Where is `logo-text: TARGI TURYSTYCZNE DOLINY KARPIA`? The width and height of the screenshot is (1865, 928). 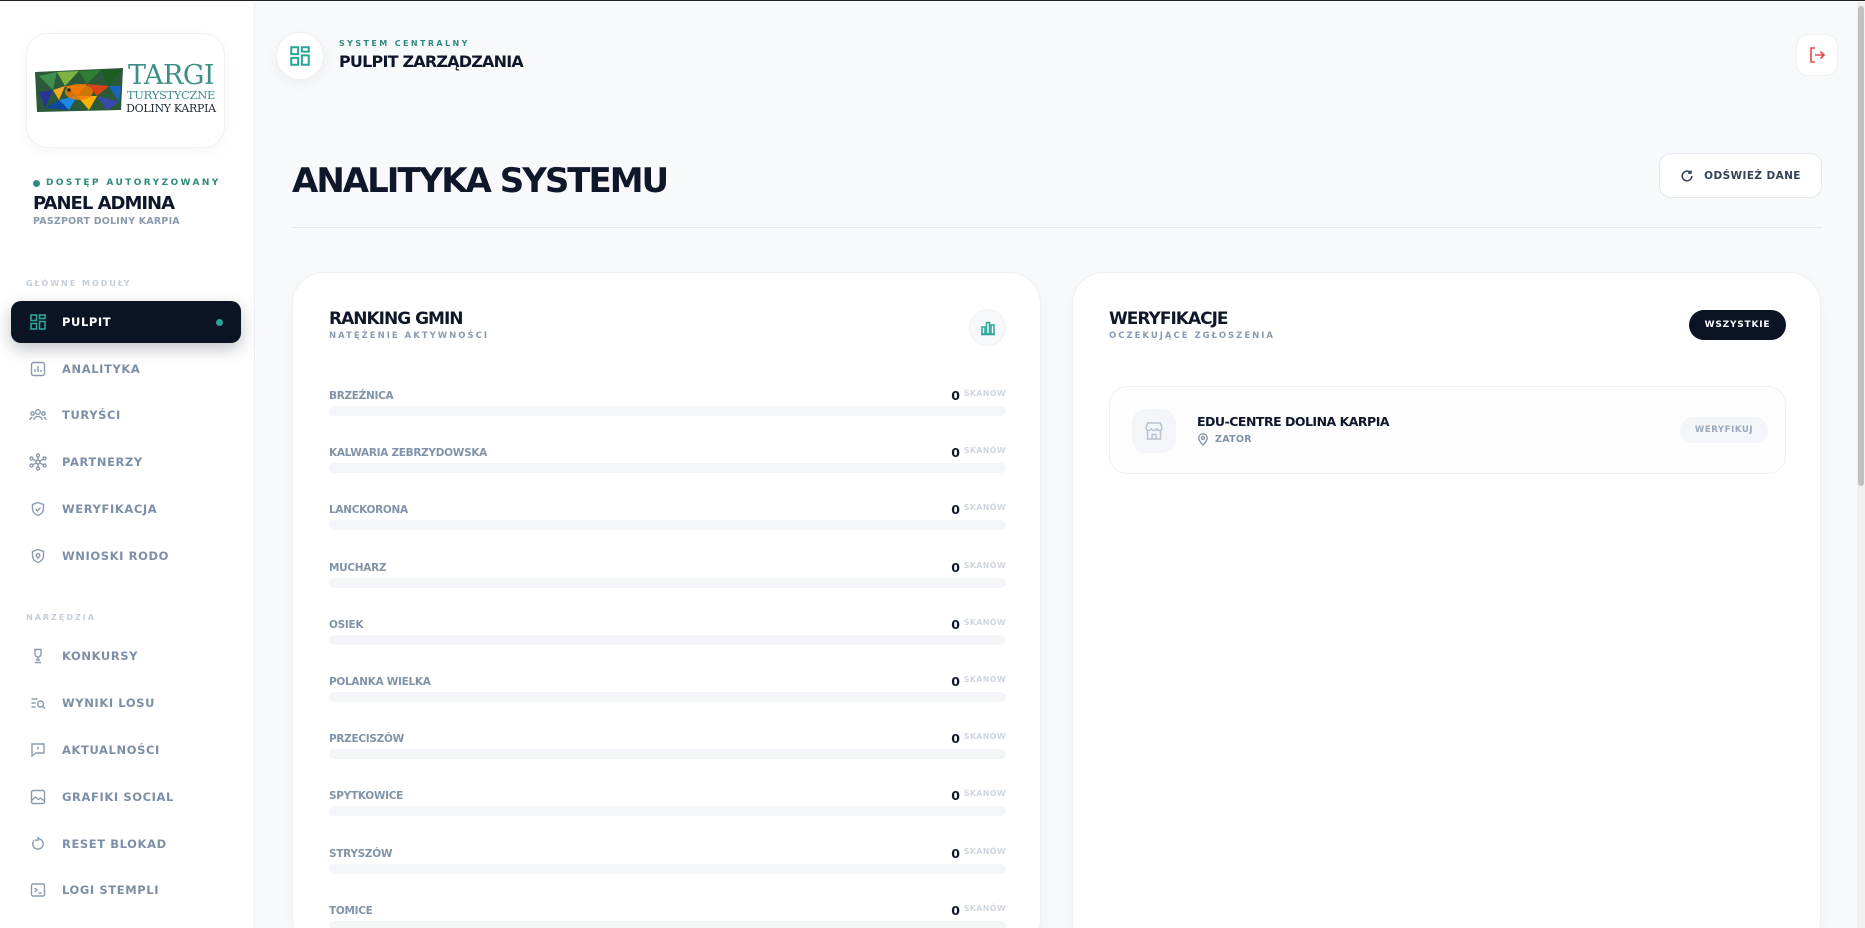 logo-text: TARGI TURYSTYCZNE DOLINY KARPIA is located at coordinates (171, 88).